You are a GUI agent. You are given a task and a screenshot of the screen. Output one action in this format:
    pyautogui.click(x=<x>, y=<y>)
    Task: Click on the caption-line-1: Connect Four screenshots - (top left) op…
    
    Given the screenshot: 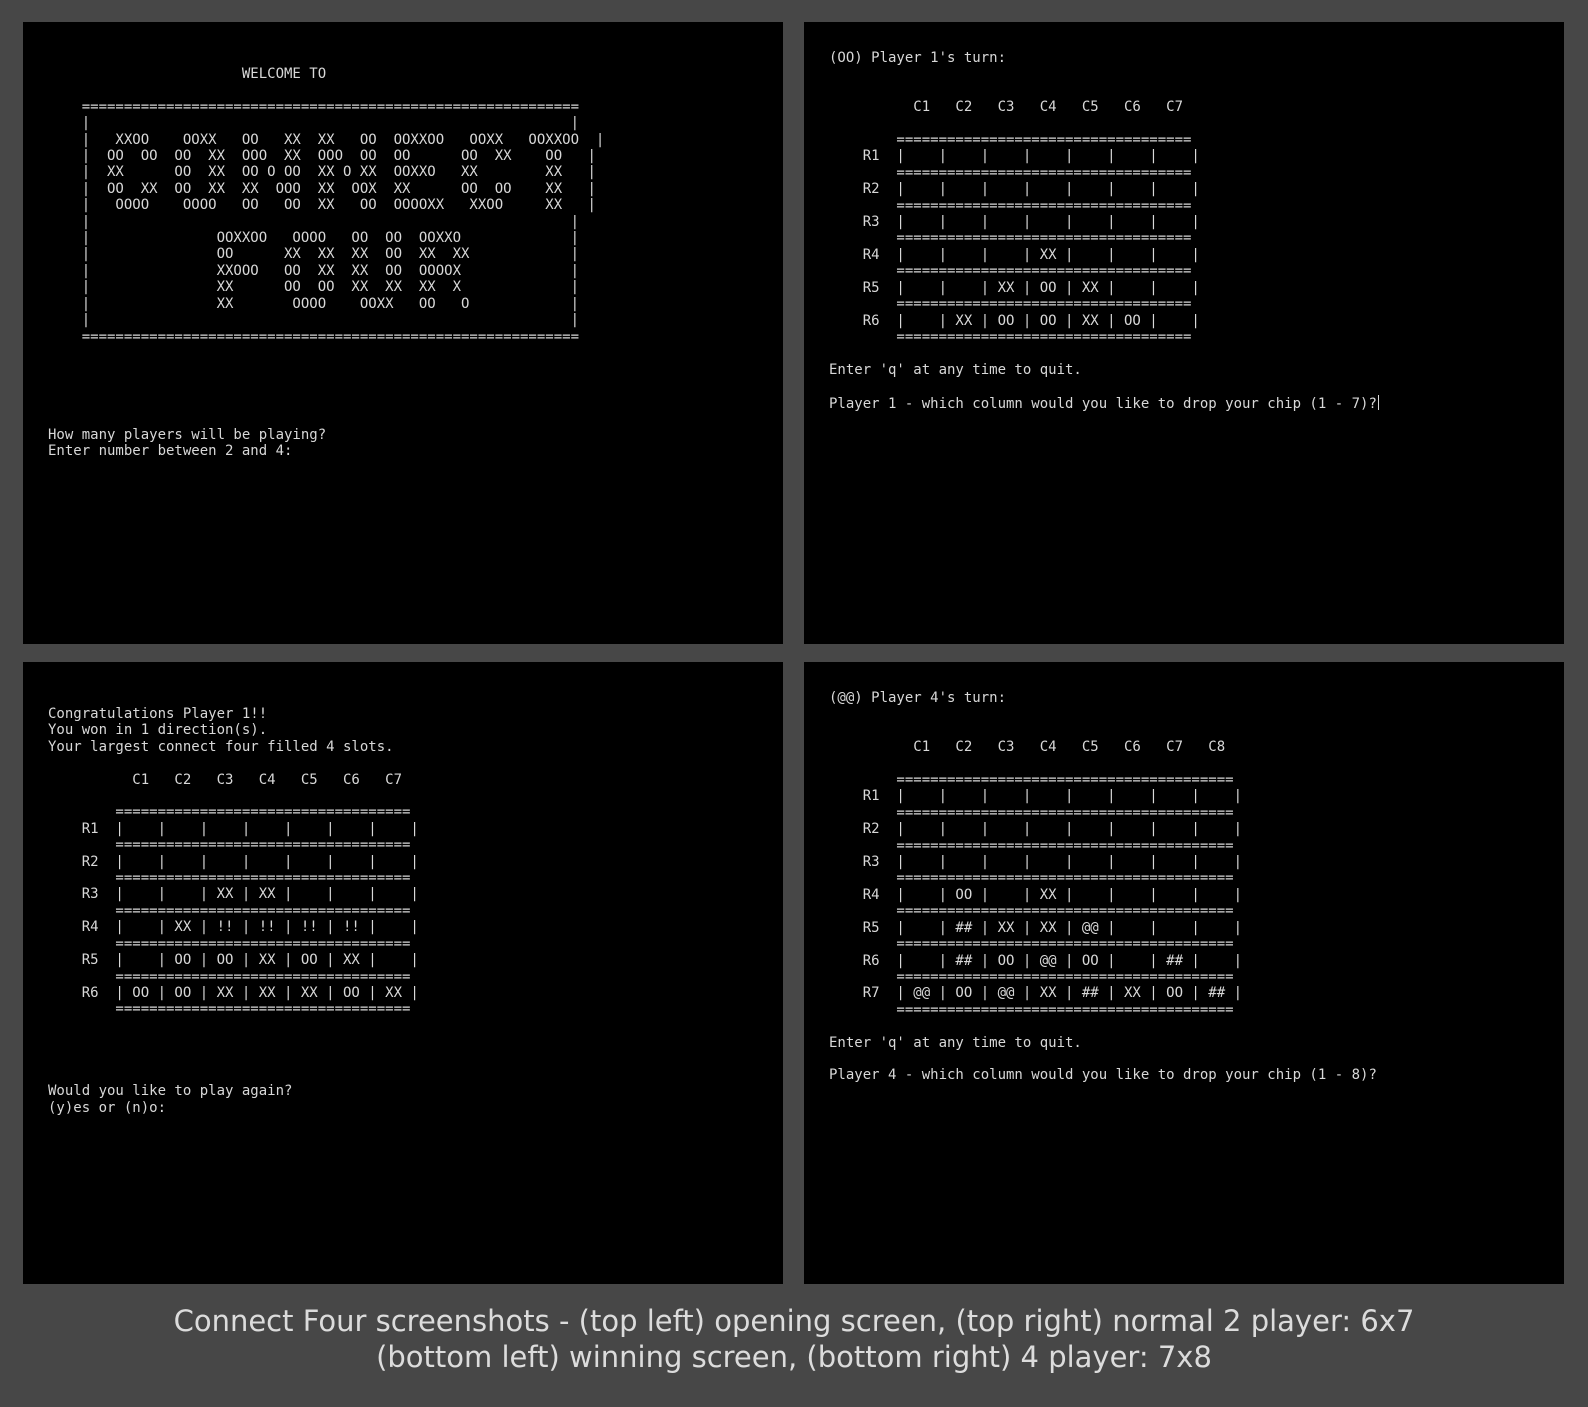 What is the action you would take?
    pyautogui.click(x=794, y=1321)
    